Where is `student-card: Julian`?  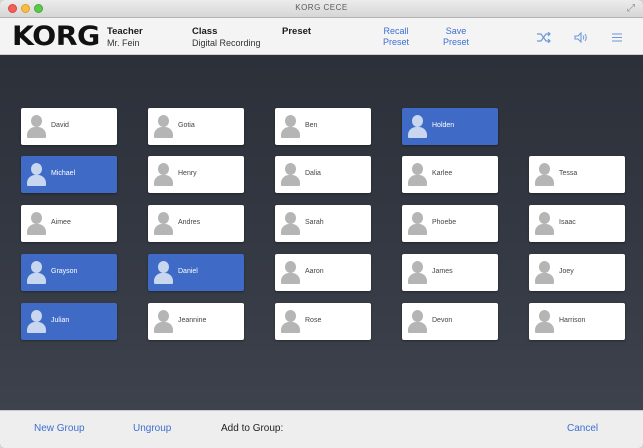
student-card: Julian is located at coordinates (69, 321).